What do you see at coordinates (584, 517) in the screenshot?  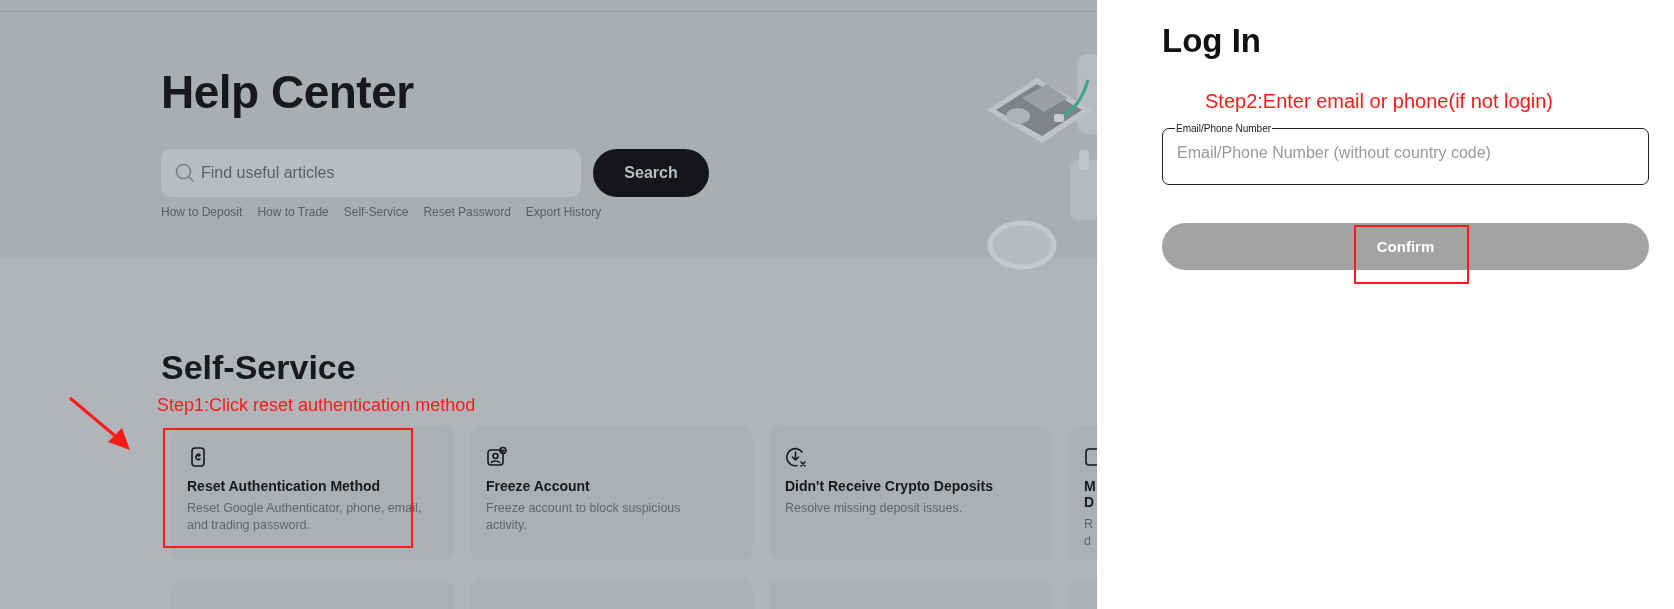 I see `card-description: Freeze account to block suspicious activity.` at bounding box center [584, 517].